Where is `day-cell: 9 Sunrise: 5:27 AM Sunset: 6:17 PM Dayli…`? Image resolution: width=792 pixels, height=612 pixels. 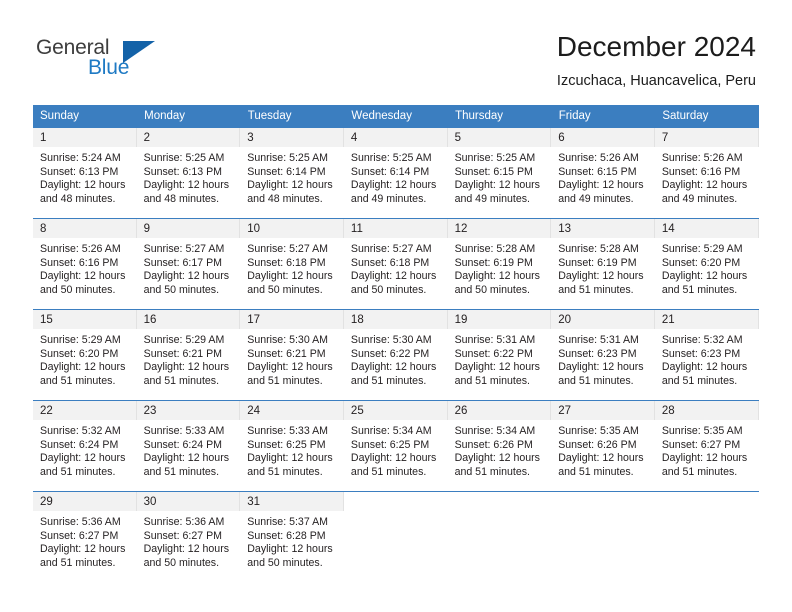
day-cell: 9 Sunrise: 5:27 AM Sunset: 6:17 PM Dayli… is located at coordinates (188, 264).